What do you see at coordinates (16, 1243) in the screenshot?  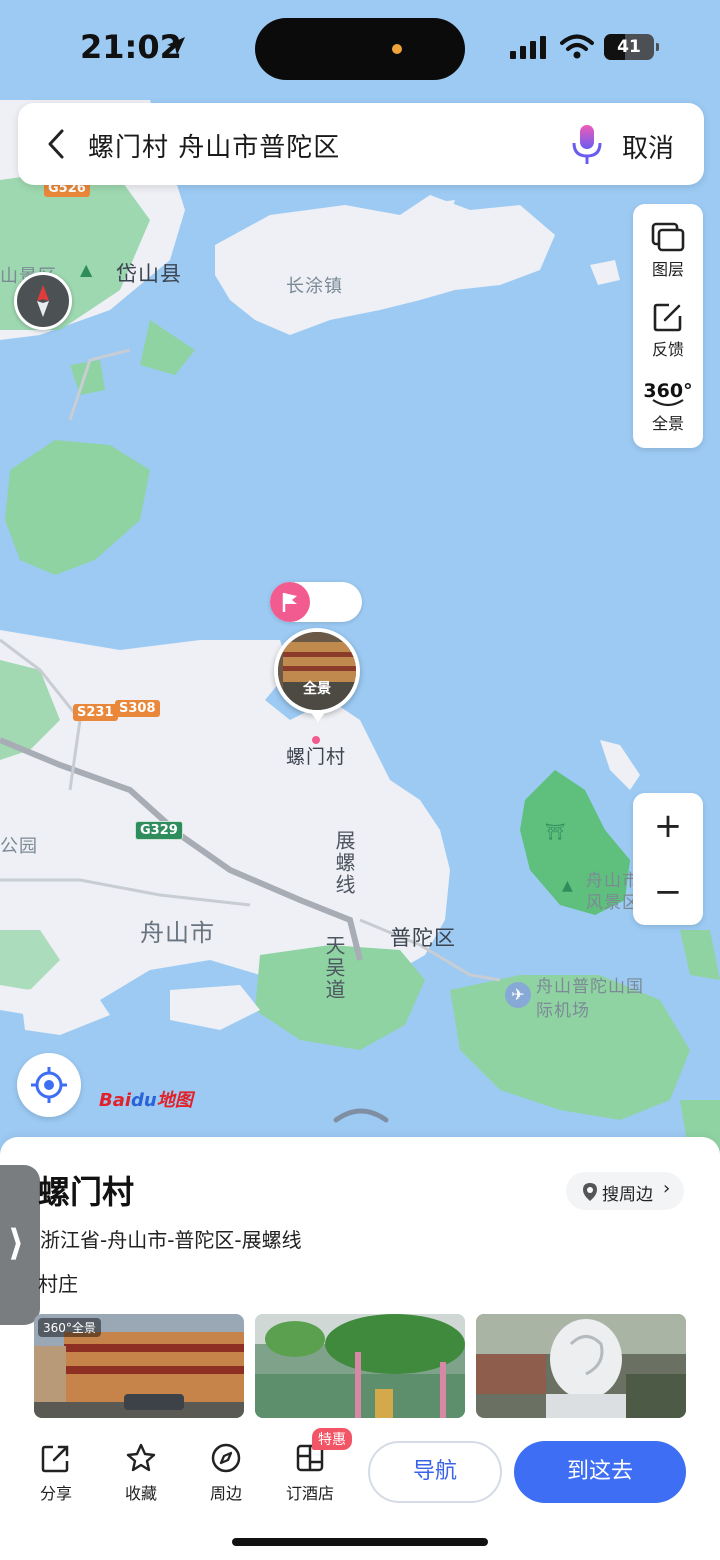 I see `chevron-right-icon: ⟩` at bounding box center [16, 1243].